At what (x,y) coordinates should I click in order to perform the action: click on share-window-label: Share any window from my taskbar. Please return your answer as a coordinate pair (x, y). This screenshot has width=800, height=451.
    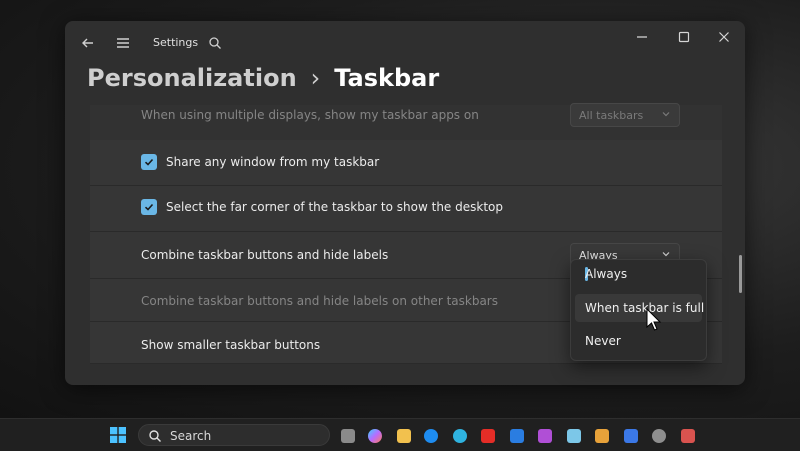
    Looking at the image, I should click on (273, 162).